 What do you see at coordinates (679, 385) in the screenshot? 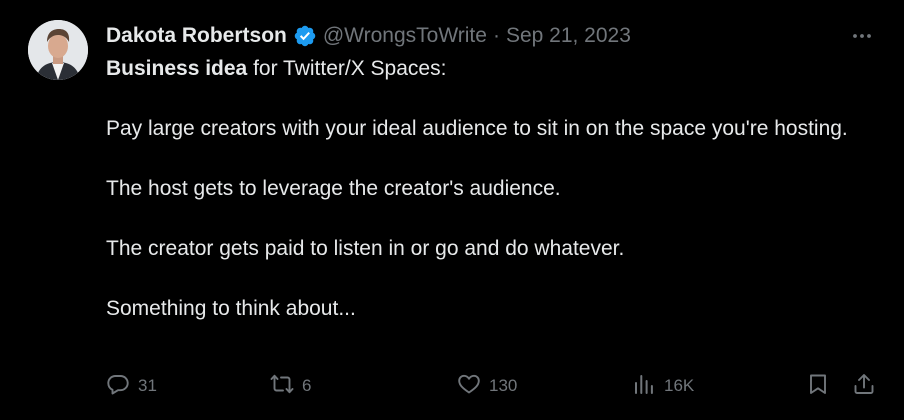
I see `views-count: 16K` at bounding box center [679, 385].